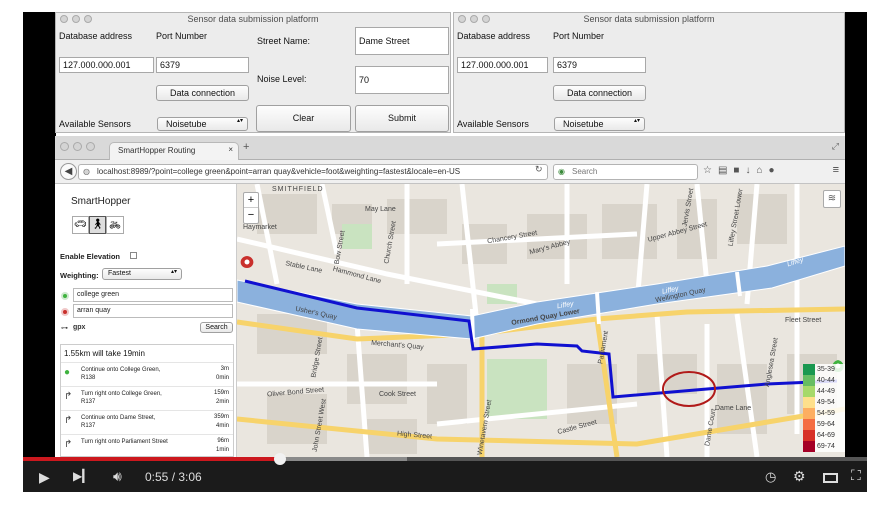 This screenshot has width=888, height=508. Describe the element at coordinates (90, 256) in the screenshot. I see `elevation-label: Enable Elevation` at that location.